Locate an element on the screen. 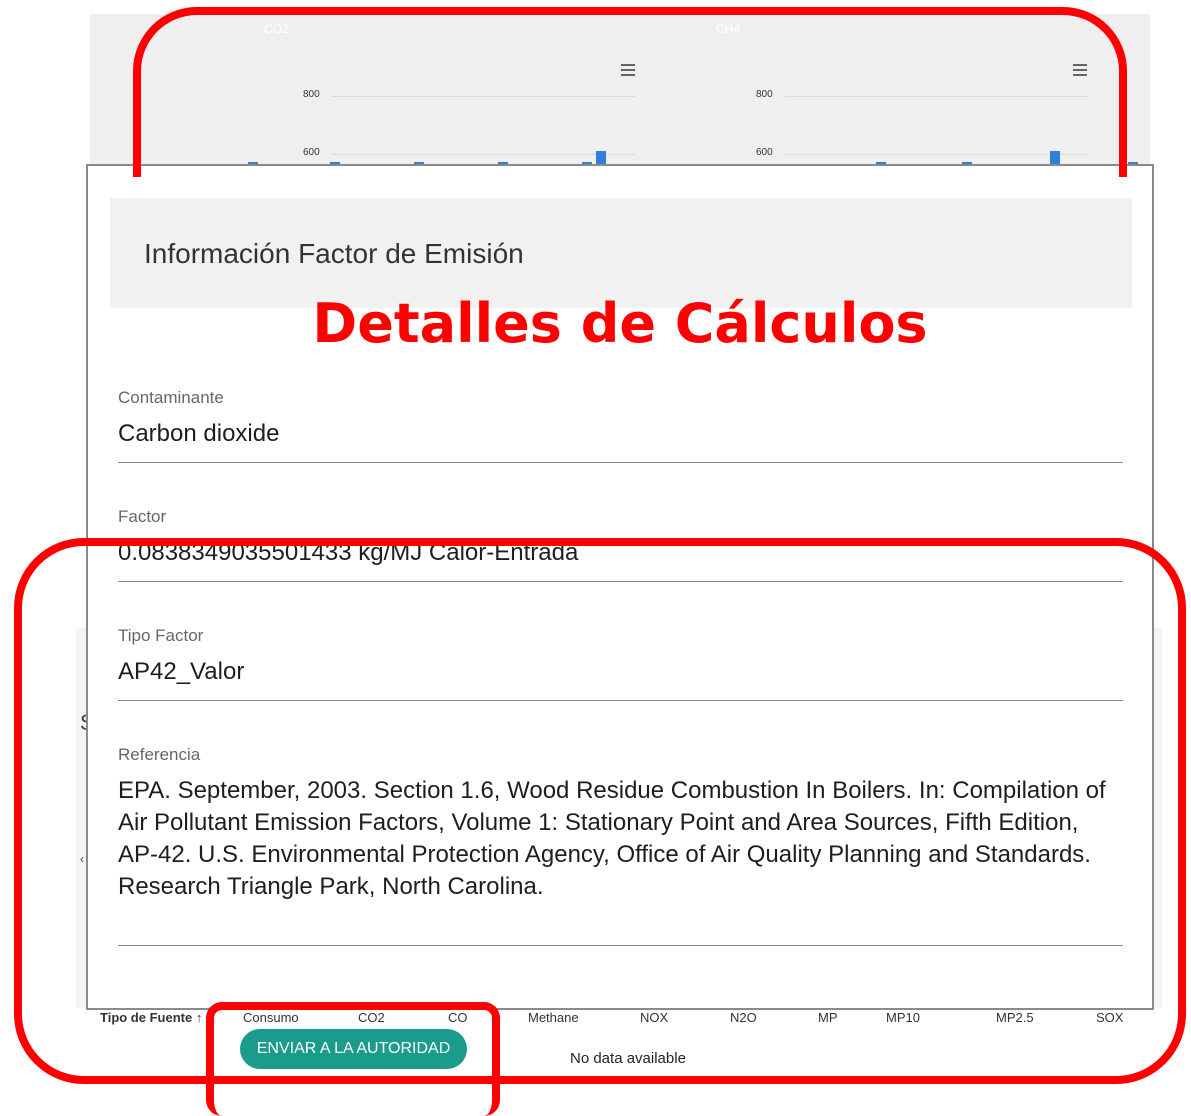 The height and width of the screenshot is (1116, 1191). field-label: Contaminante is located at coordinates (171, 397).